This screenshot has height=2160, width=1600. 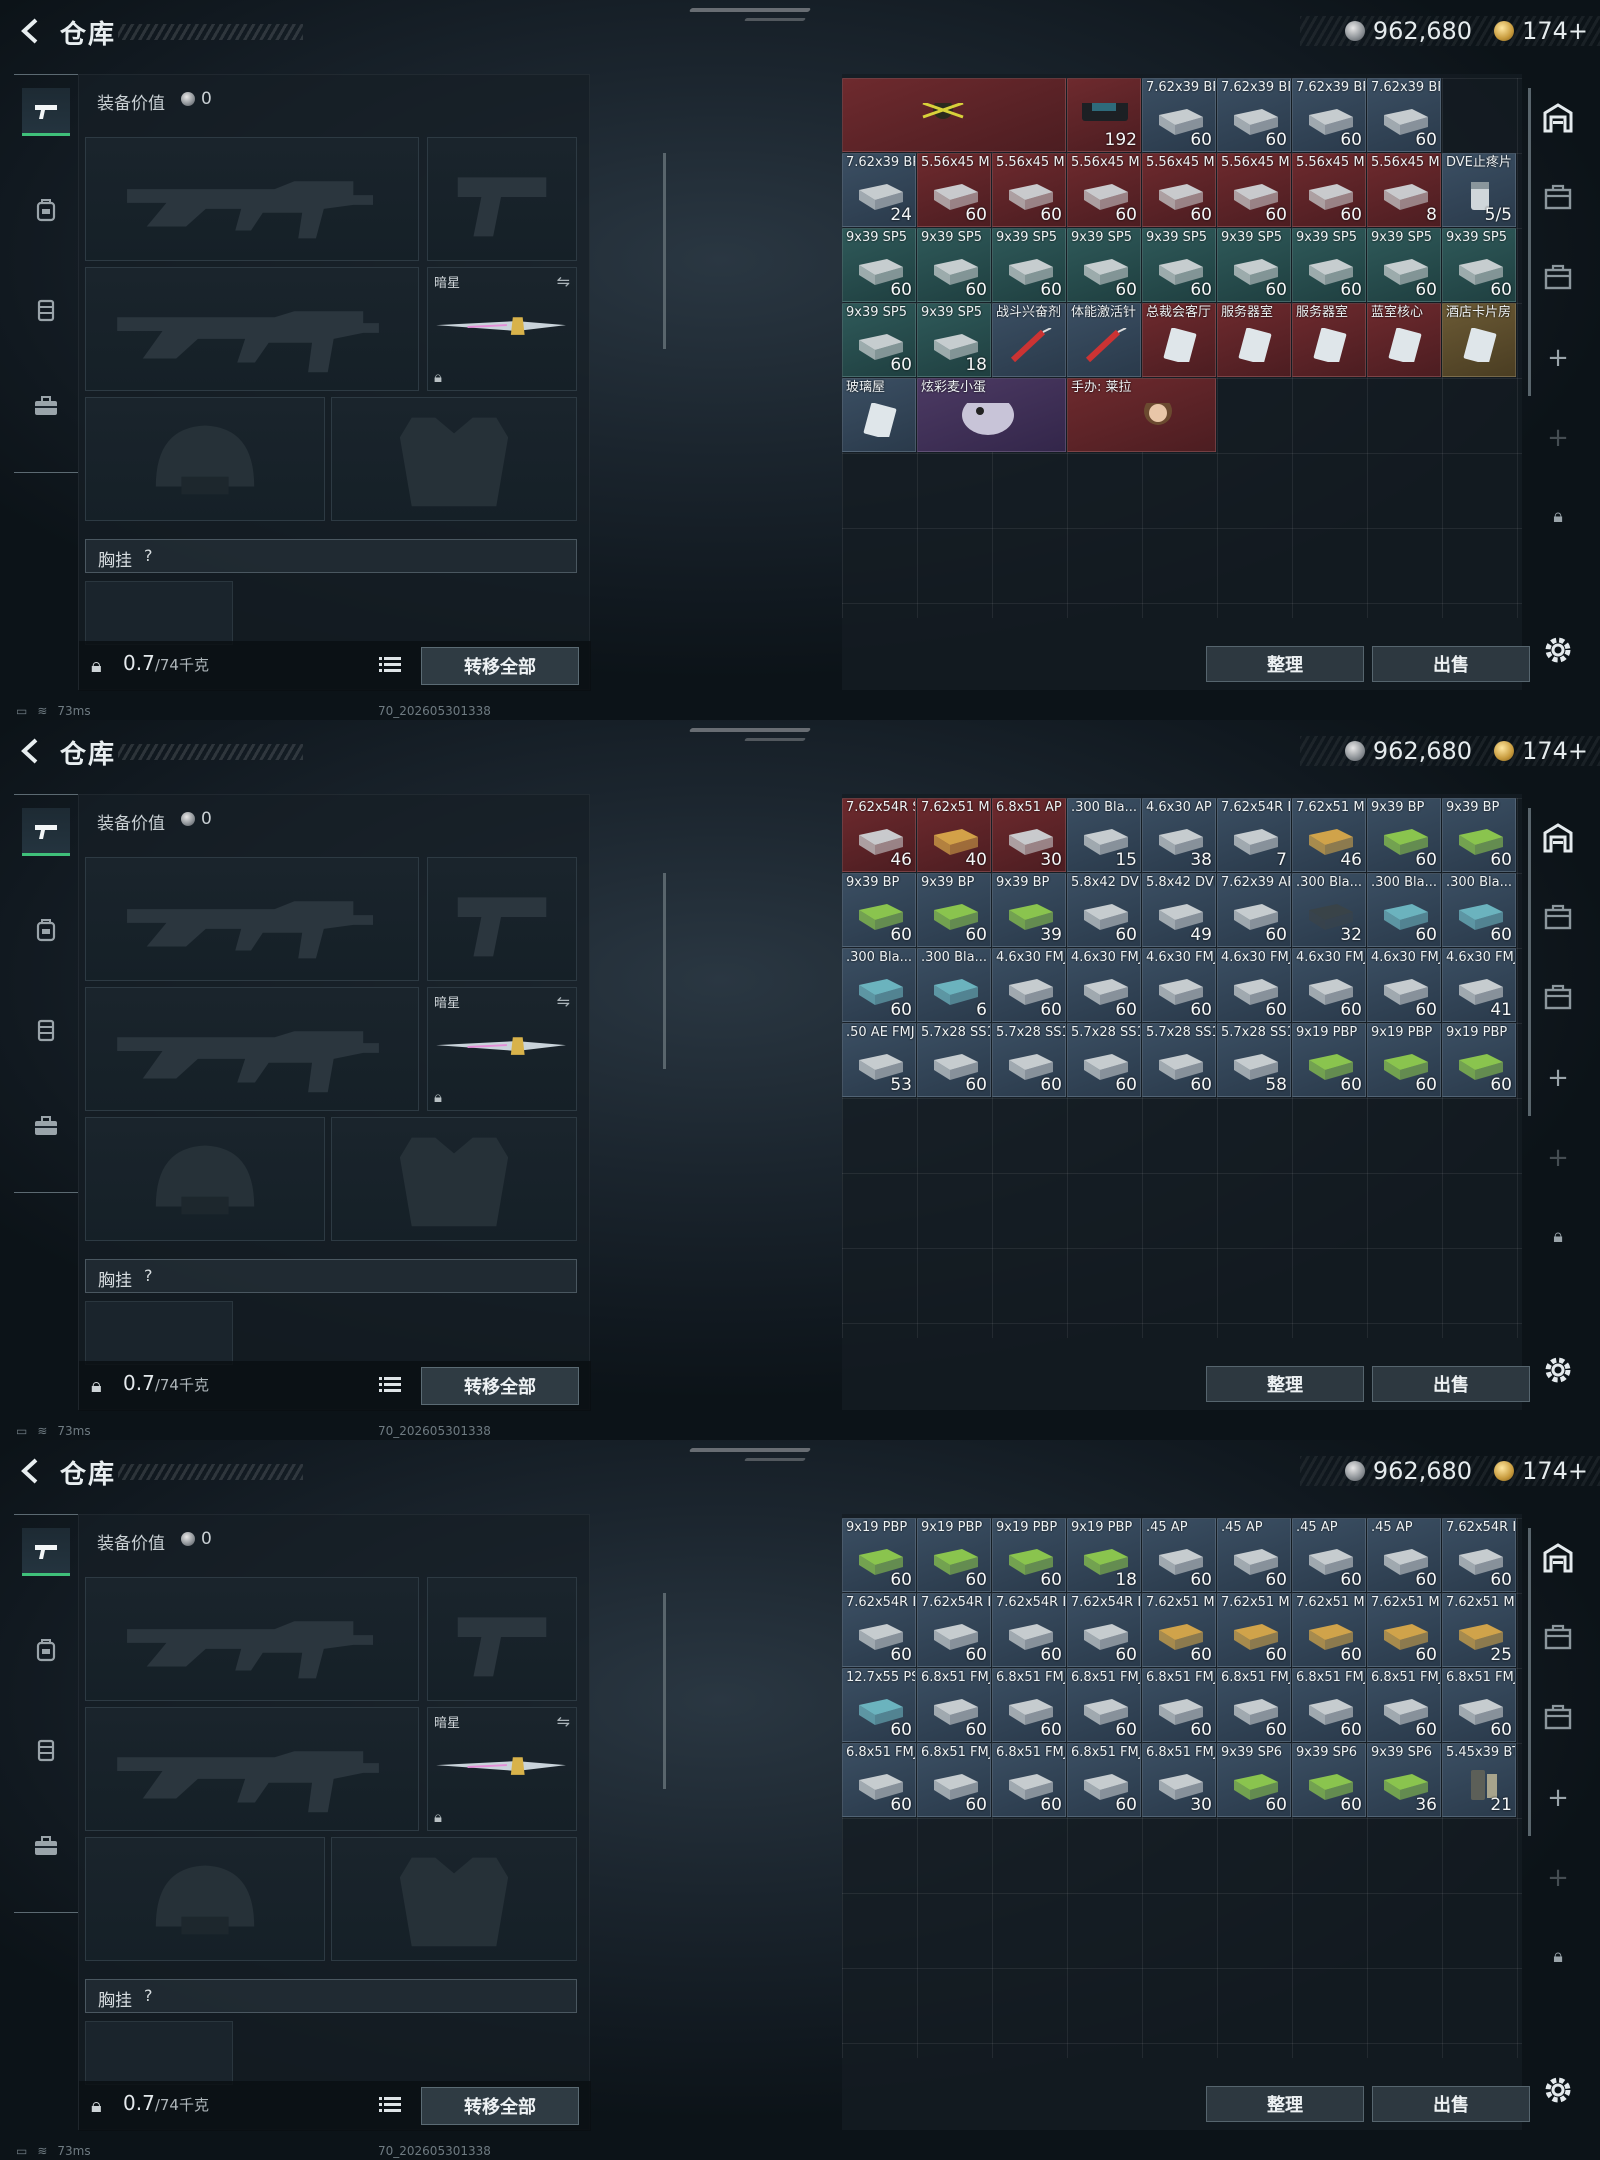 I want to click on stash-item: 4.6x30 FMJ SX 41, so click(x=1479, y=985).